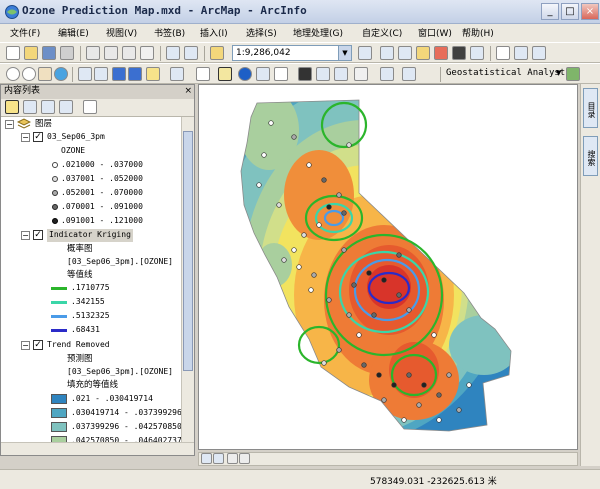 Image resolution: width=600 pixels, height=489 pixels. What do you see at coordinates (30, 107) in the screenshot?
I see `list-by-source-icon` at bounding box center [30, 107].